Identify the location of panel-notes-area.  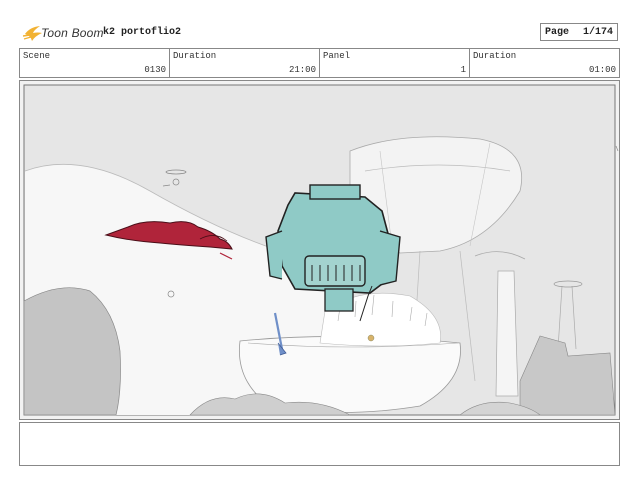
(319, 444).